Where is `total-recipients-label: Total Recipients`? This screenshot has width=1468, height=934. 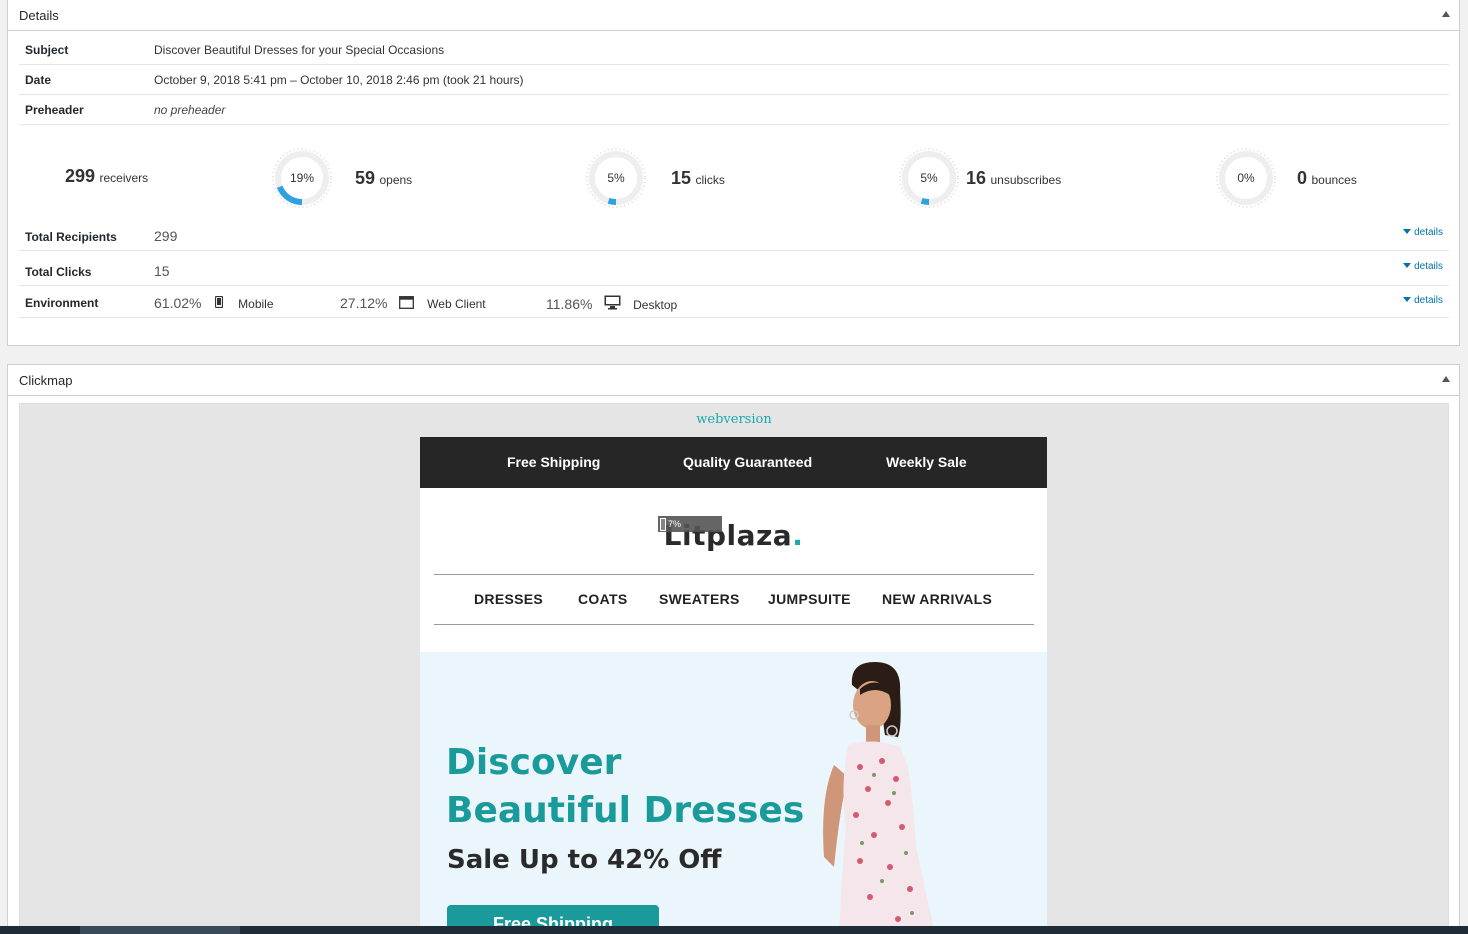
total-recipients-label: Total Recipients is located at coordinates (71, 237).